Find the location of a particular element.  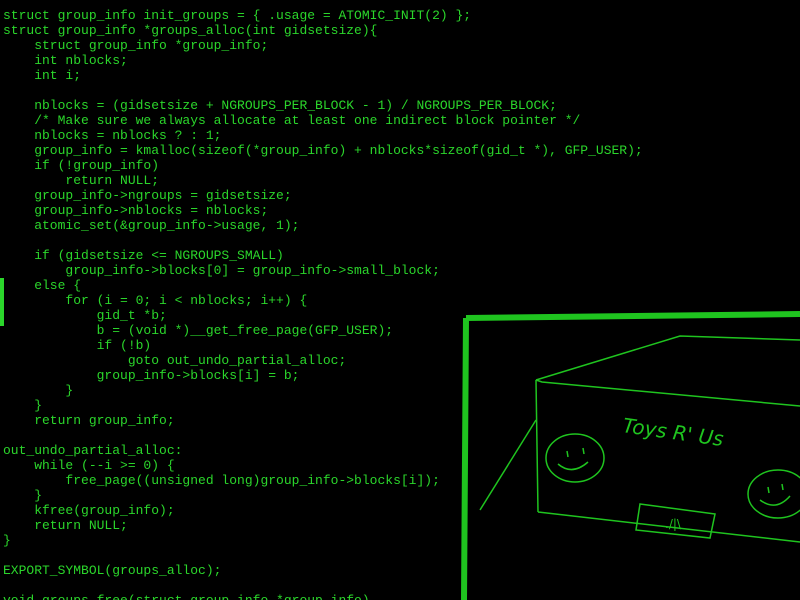

slot-label: ./|\ is located at coordinates (673, 524).